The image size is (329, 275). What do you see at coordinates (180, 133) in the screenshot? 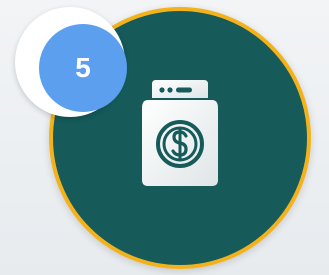
I see `money-bag-dollar-icon` at bounding box center [180, 133].